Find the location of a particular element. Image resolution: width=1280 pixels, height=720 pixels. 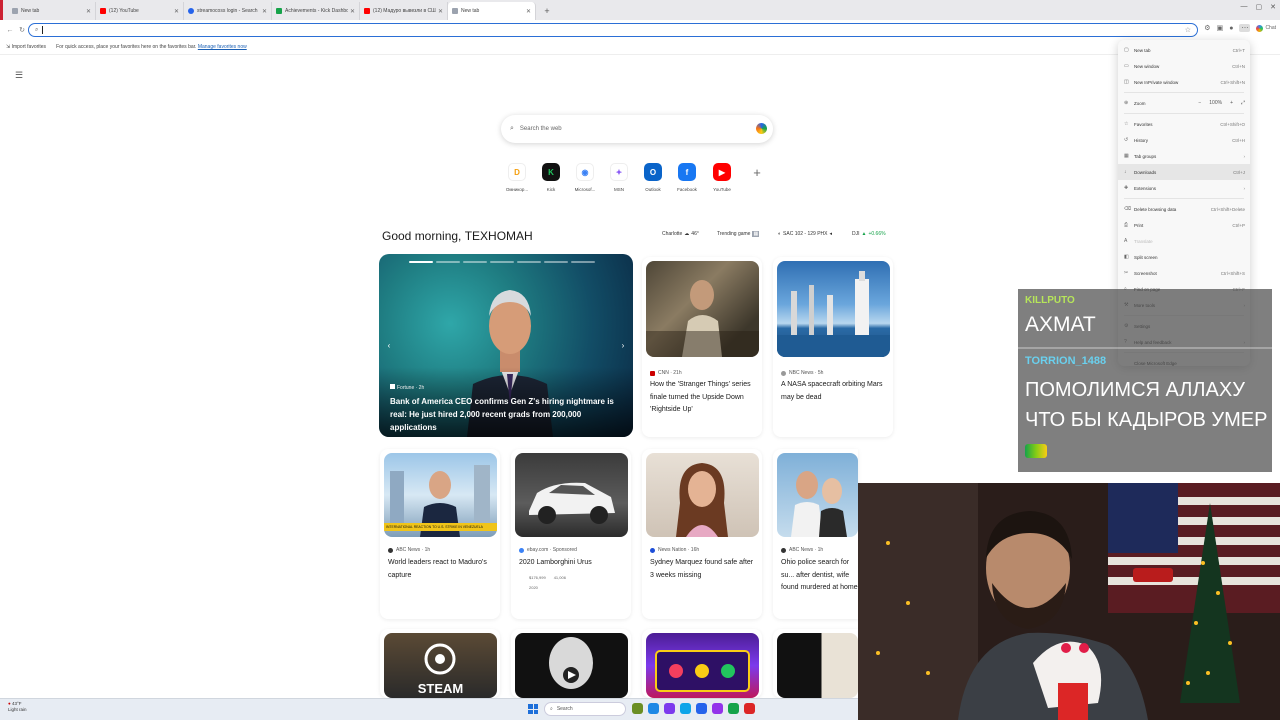

news-headline: World leaders react to Maduro's capture is located at coordinates (437, 569).